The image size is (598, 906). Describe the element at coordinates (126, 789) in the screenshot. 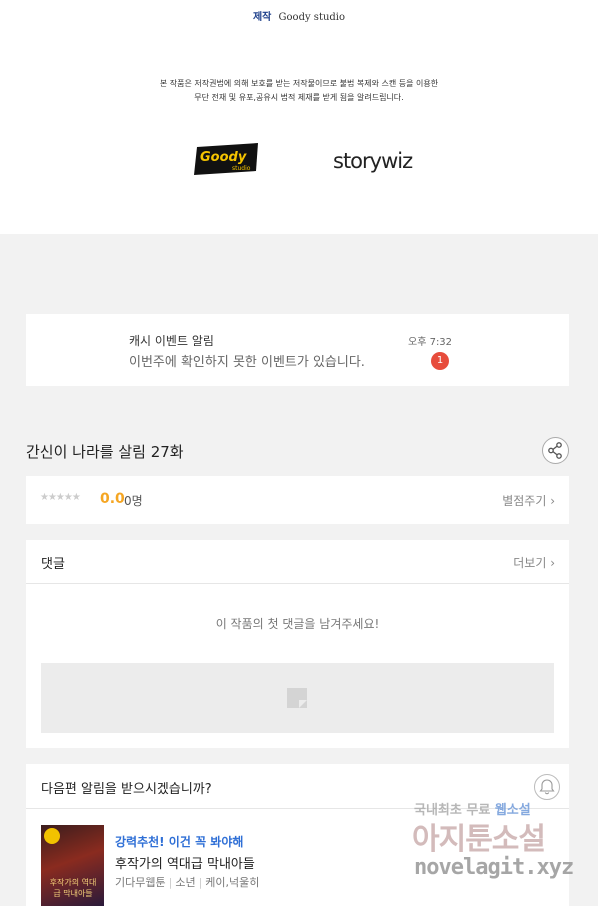

I see `subscribe-question: 다음편 알림을 받으시겠습니까?` at that location.